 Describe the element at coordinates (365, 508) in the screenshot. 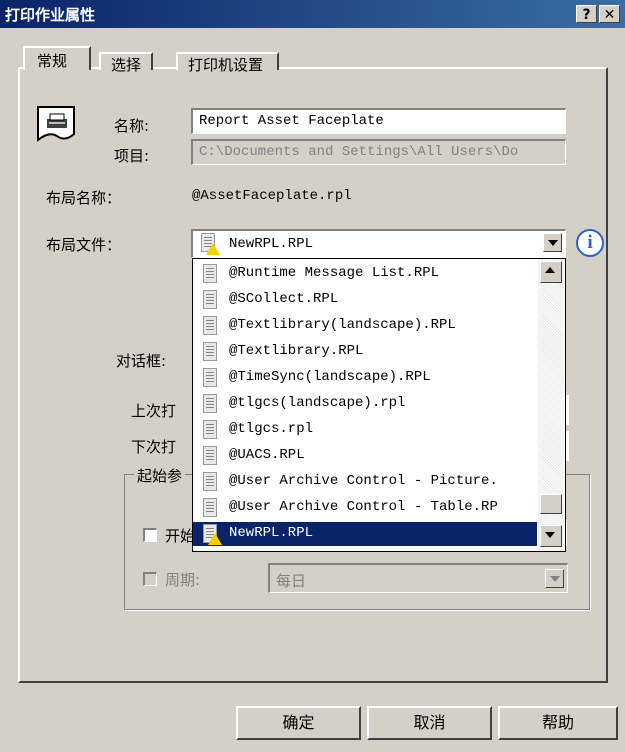

I see `list-item: @User Archive Control - Table.RP` at that location.